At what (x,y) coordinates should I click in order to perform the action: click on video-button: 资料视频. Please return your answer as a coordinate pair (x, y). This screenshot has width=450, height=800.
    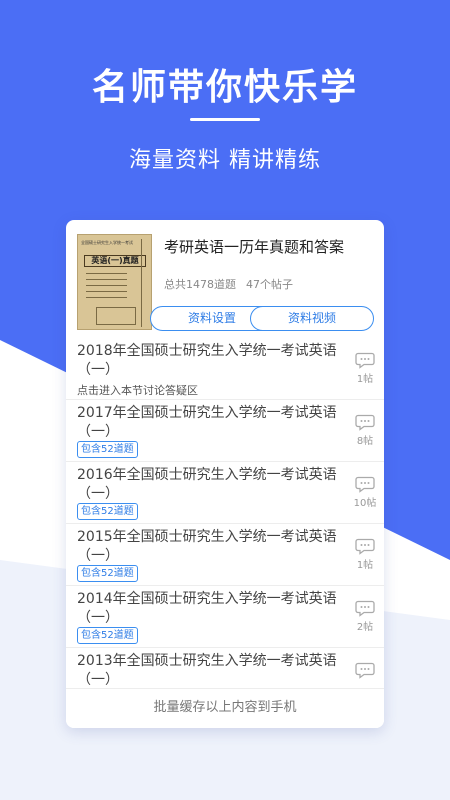
    Looking at the image, I should click on (312, 318).